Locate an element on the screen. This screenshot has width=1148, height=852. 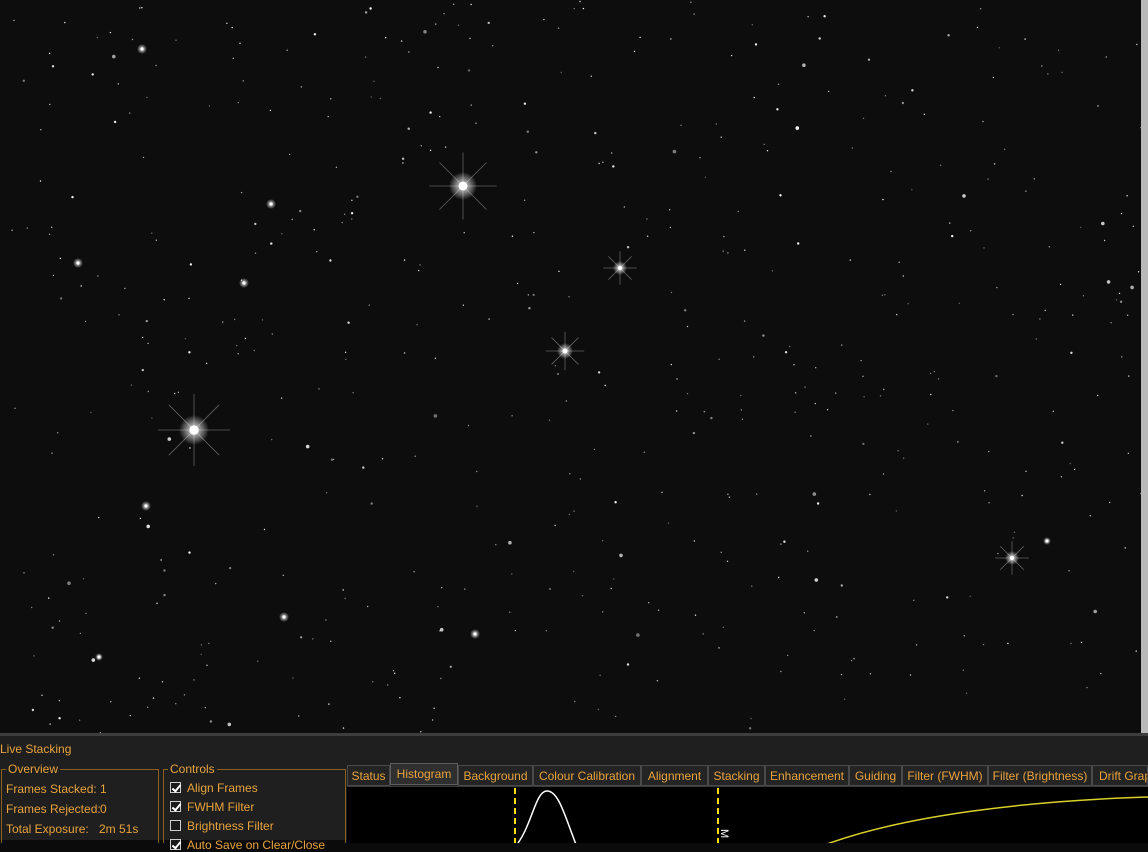
histogram-plot: M is located at coordinates (747, 814).